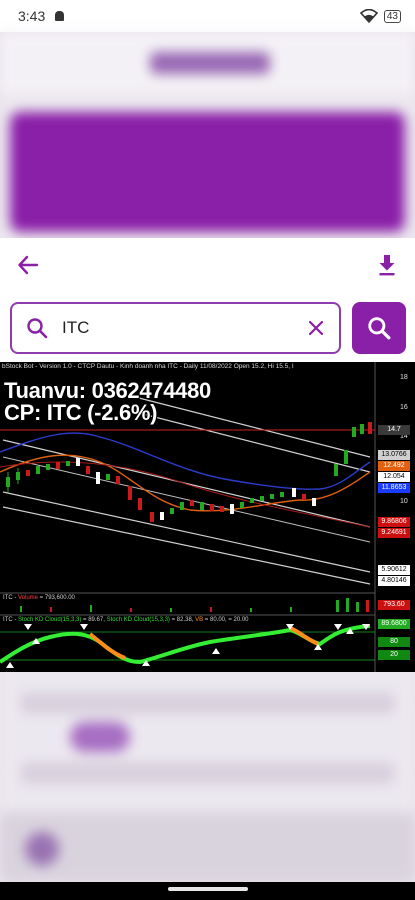 The width and height of the screenshot is (415, 900). I want to click on stoch-value-2: = 82.38,, so click(182, 620).